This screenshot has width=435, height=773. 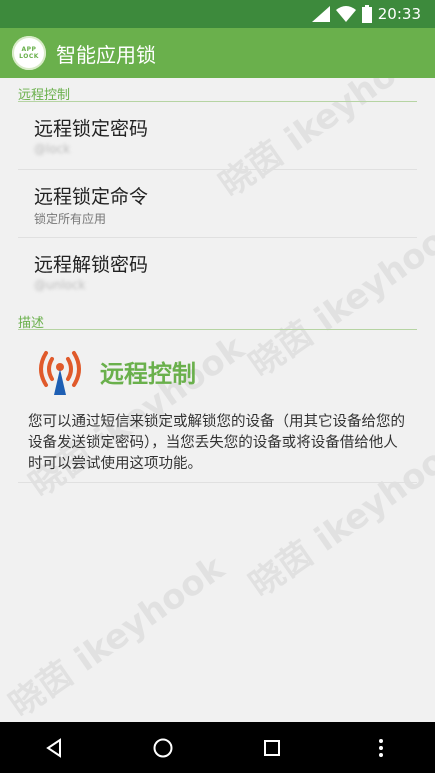 What do you see at coordinates (217, 371) in the screenshot?
I see `description-head: 远程控制` at bounding box center [217, 371].